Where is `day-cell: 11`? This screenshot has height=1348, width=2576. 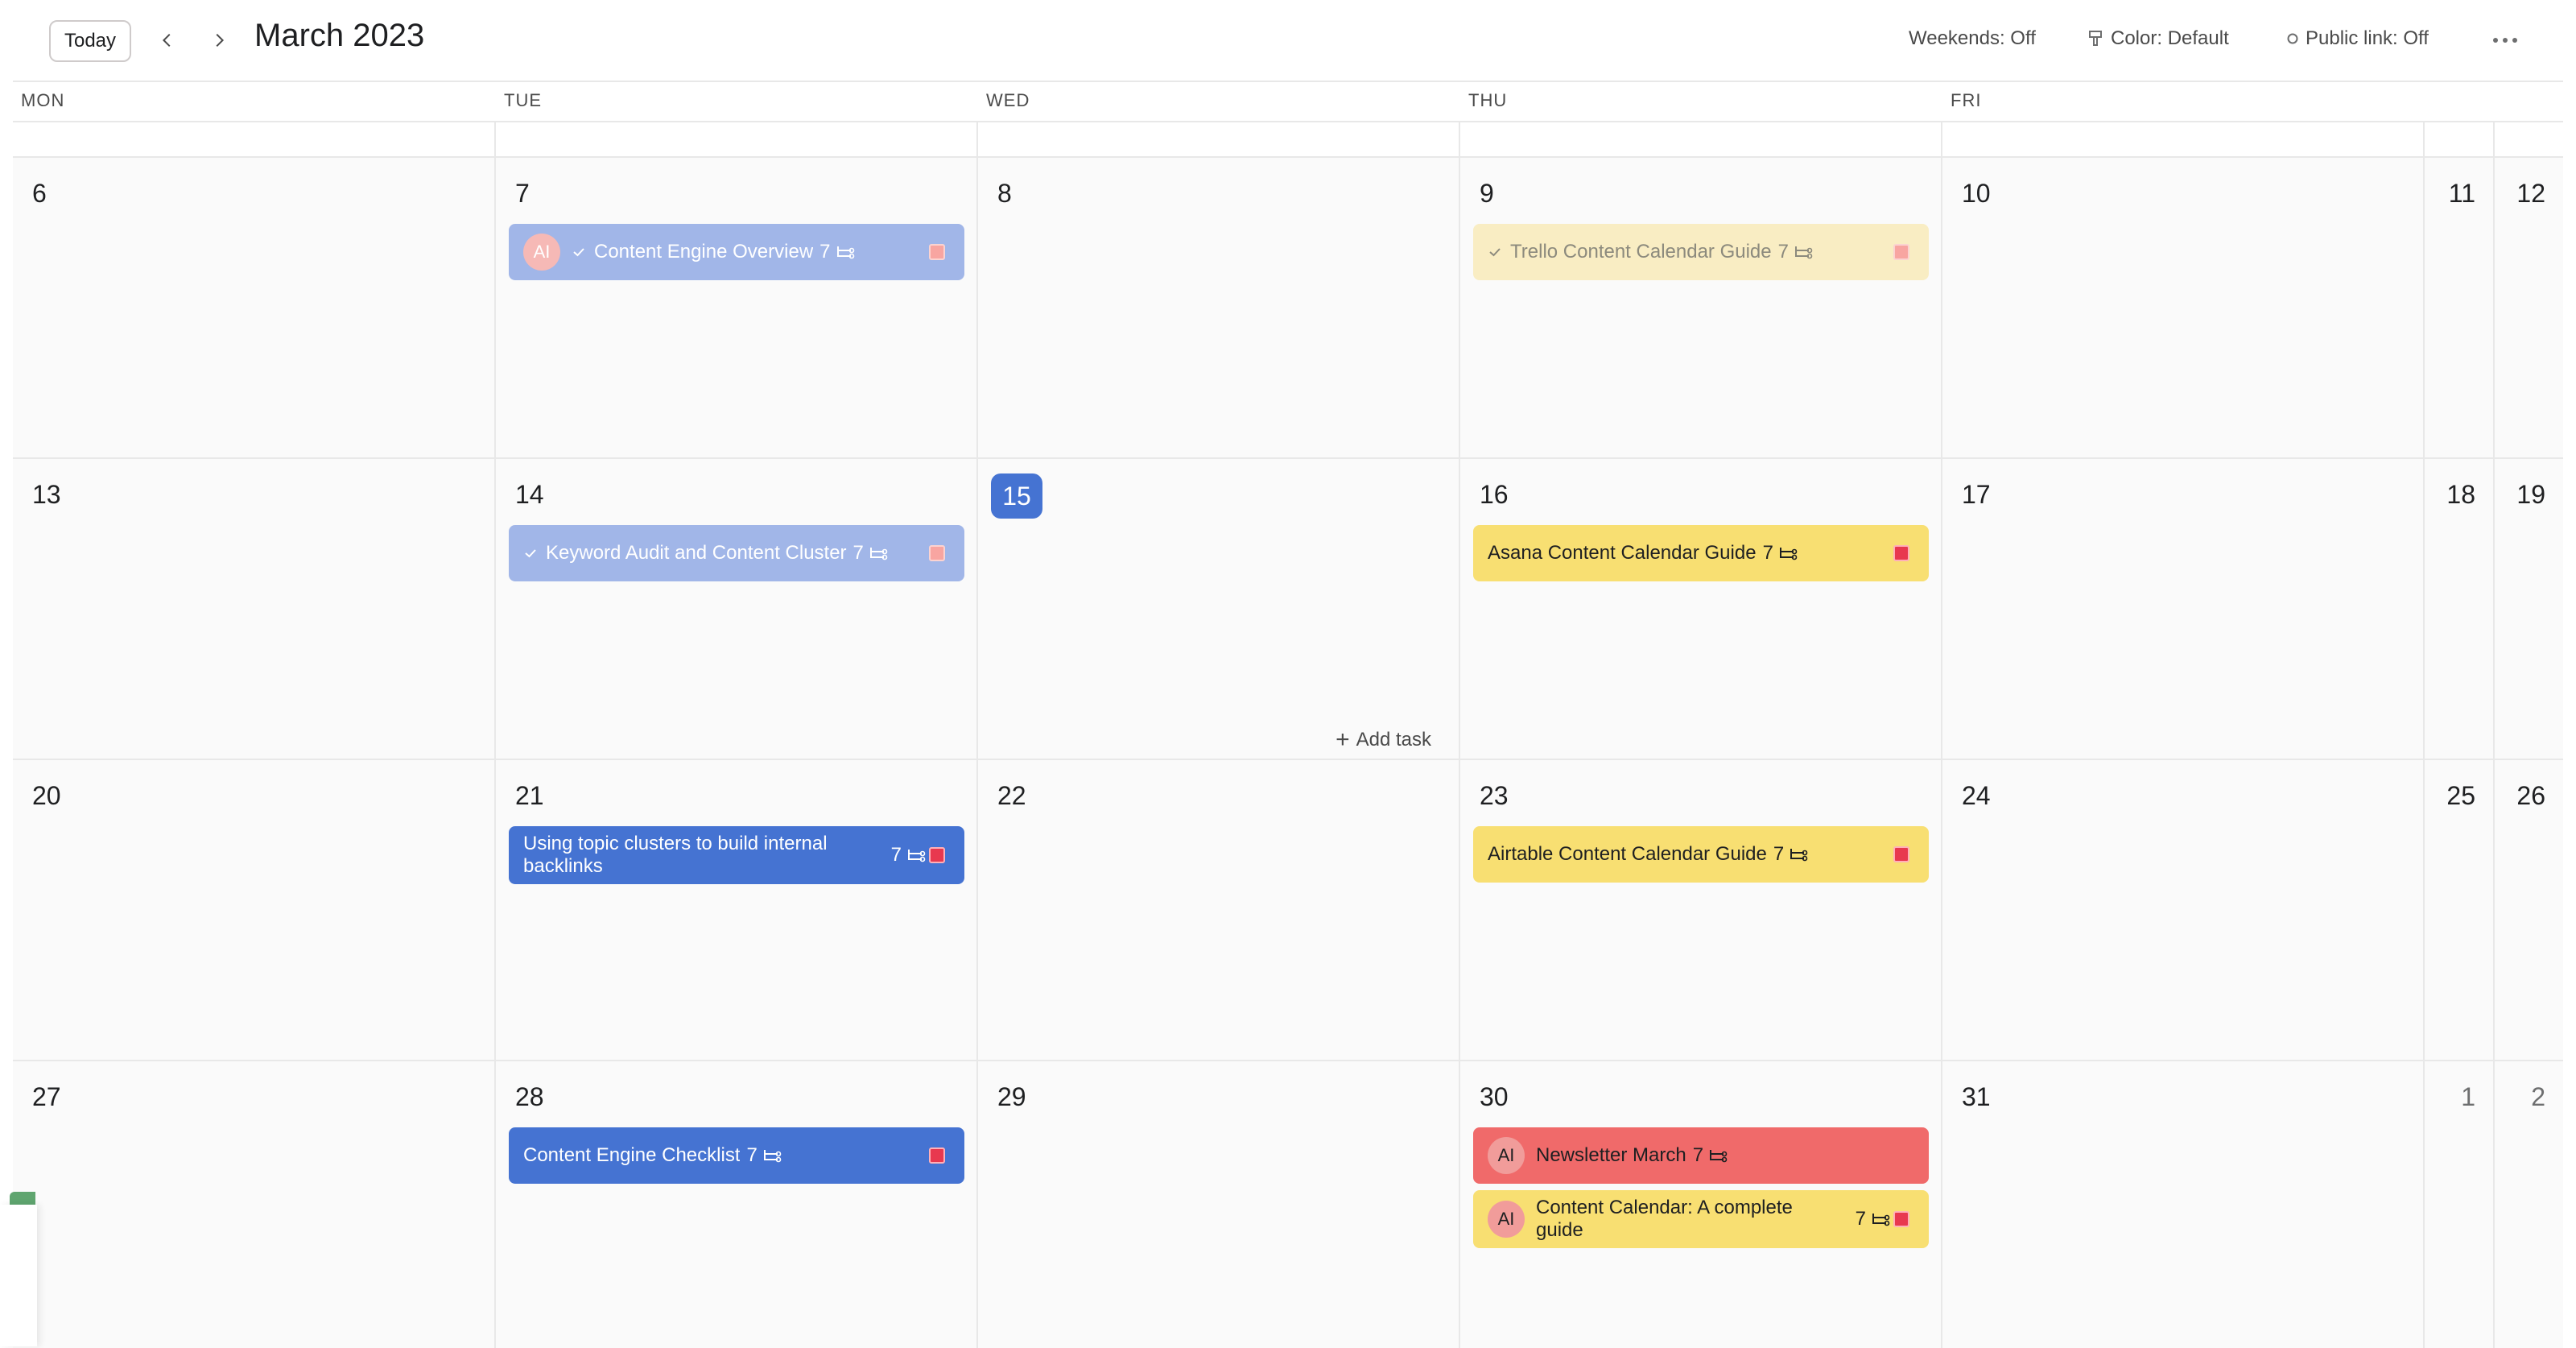 day-cell: 11 is located at coordinates (2458, 308).